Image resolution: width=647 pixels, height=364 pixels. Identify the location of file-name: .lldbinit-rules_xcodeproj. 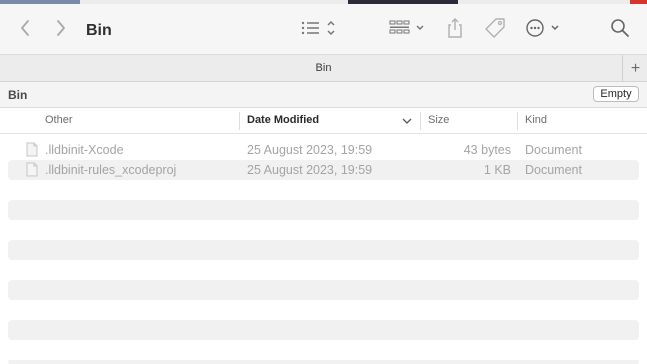
(111, 170).